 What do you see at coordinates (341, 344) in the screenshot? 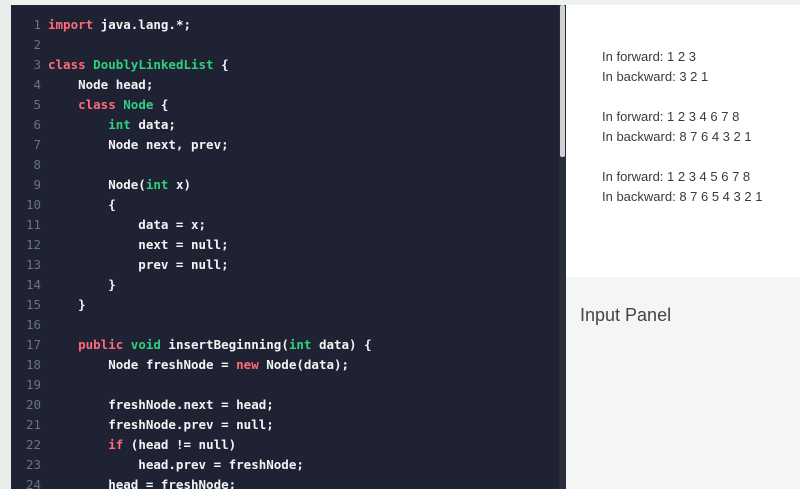
I see `code-token: data) {` at bounding box center [341, 344].